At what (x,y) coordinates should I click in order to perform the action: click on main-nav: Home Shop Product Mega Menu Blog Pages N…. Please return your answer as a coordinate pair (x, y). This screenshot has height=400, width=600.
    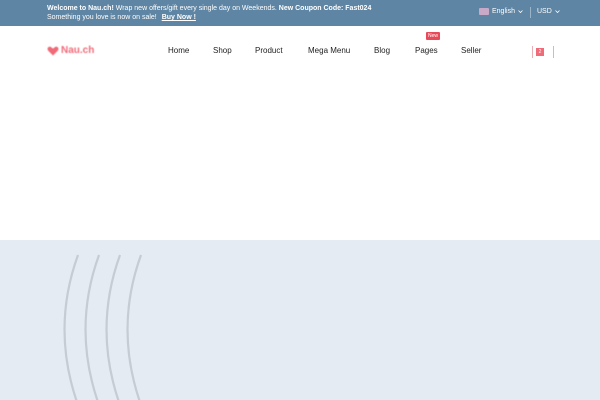
    Looking at the image, I should click on (300, 45).